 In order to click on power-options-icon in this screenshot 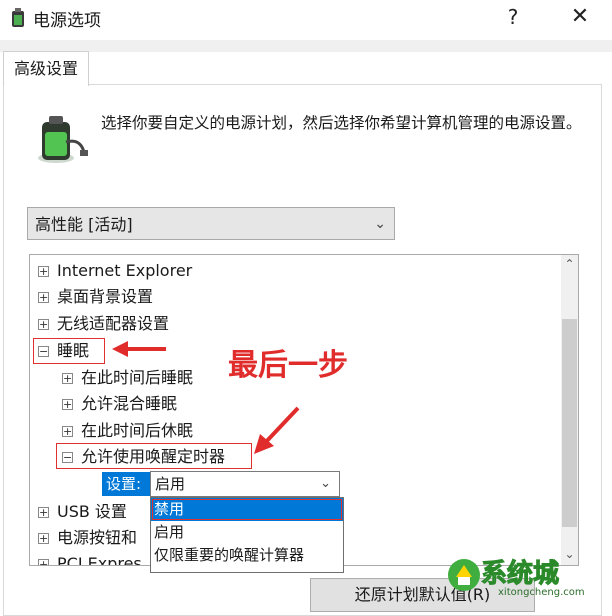, I will do `click(18, 17)`.